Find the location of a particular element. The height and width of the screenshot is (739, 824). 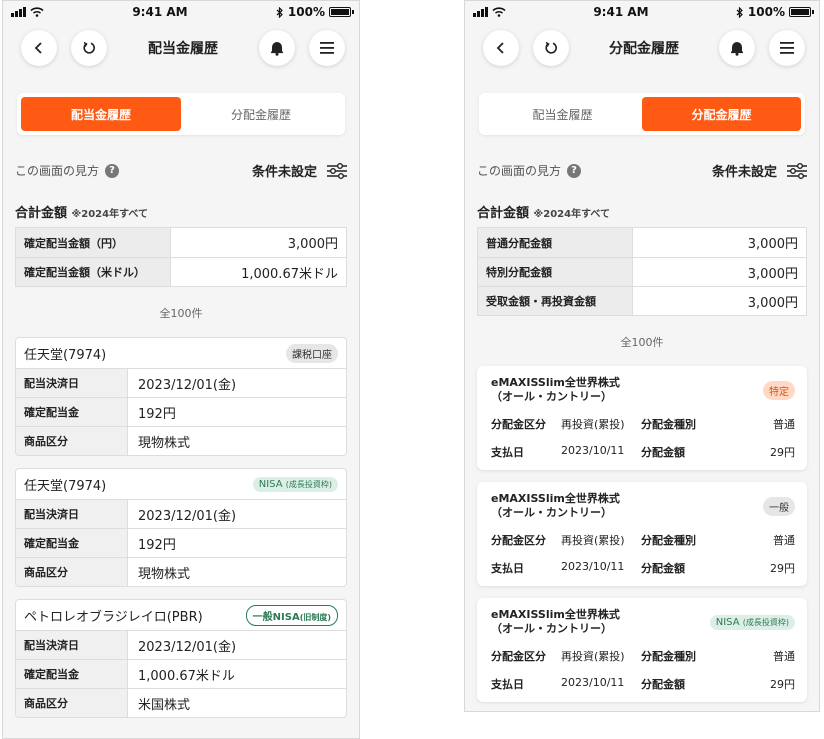

battery-icon is located at coordinates (801, 12).